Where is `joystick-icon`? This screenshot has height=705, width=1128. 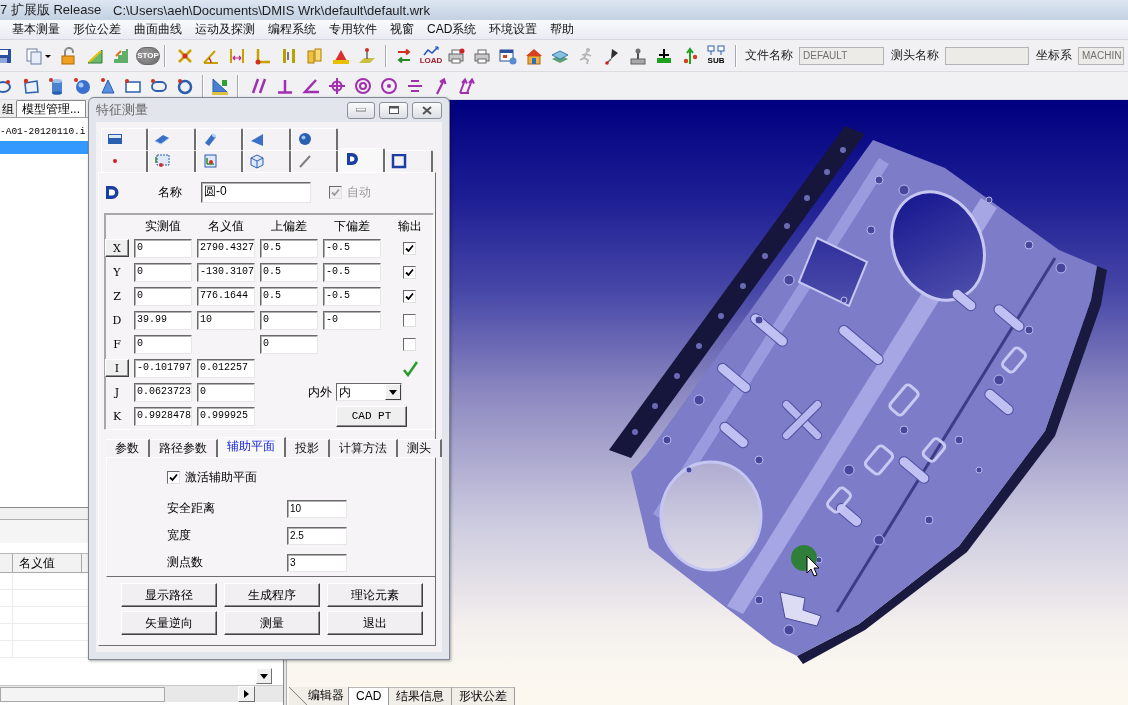
joystick-icon is located at coordinates (638, 55).